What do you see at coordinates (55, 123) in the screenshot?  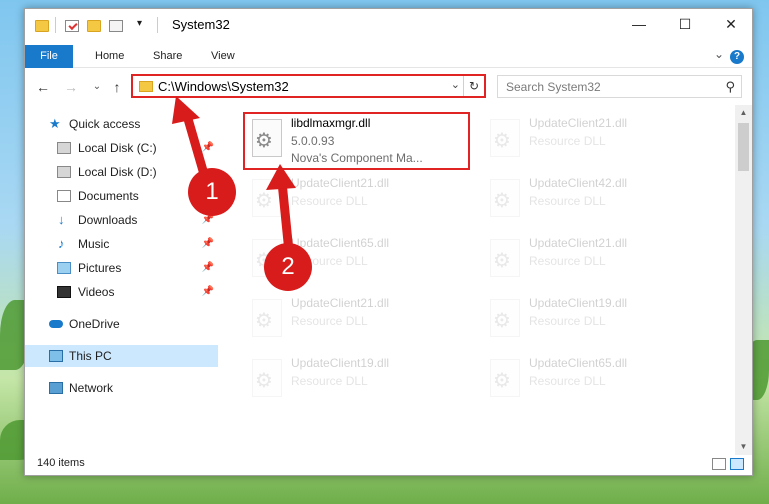 I see `star-icon: ★` at bounding box center [55, 123].